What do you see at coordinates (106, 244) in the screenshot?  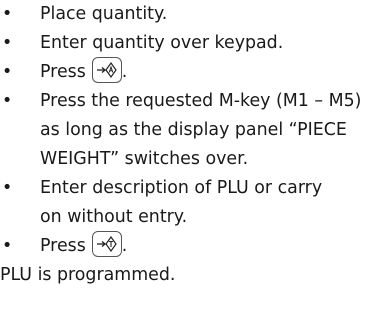 I see `tare-arrow-key-icon` at bounding box center [106, 244].